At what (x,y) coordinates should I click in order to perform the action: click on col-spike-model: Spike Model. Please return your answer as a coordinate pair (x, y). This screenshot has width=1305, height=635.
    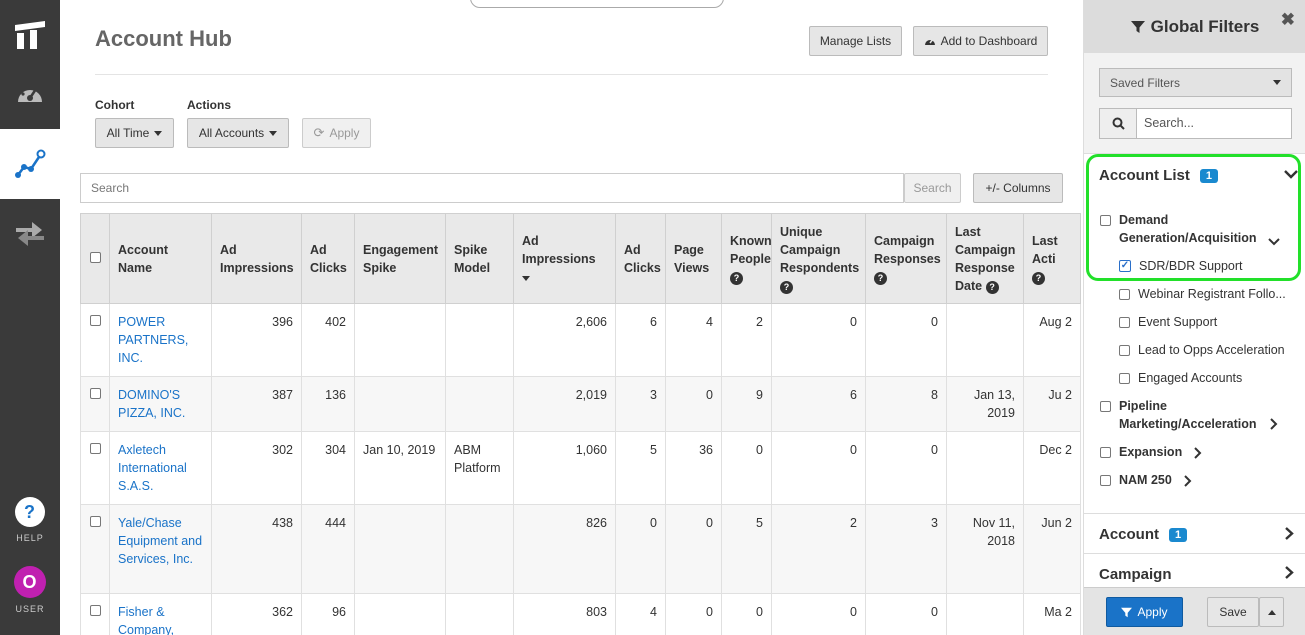
    Looking at the image, I should click on (479, 258).